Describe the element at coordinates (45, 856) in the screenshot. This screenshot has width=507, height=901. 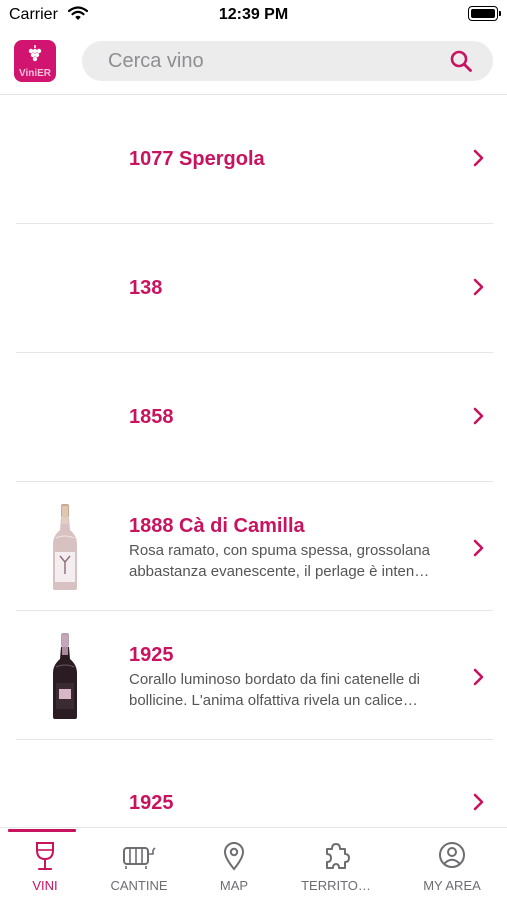
I see `wine-glass-icon` at that location.